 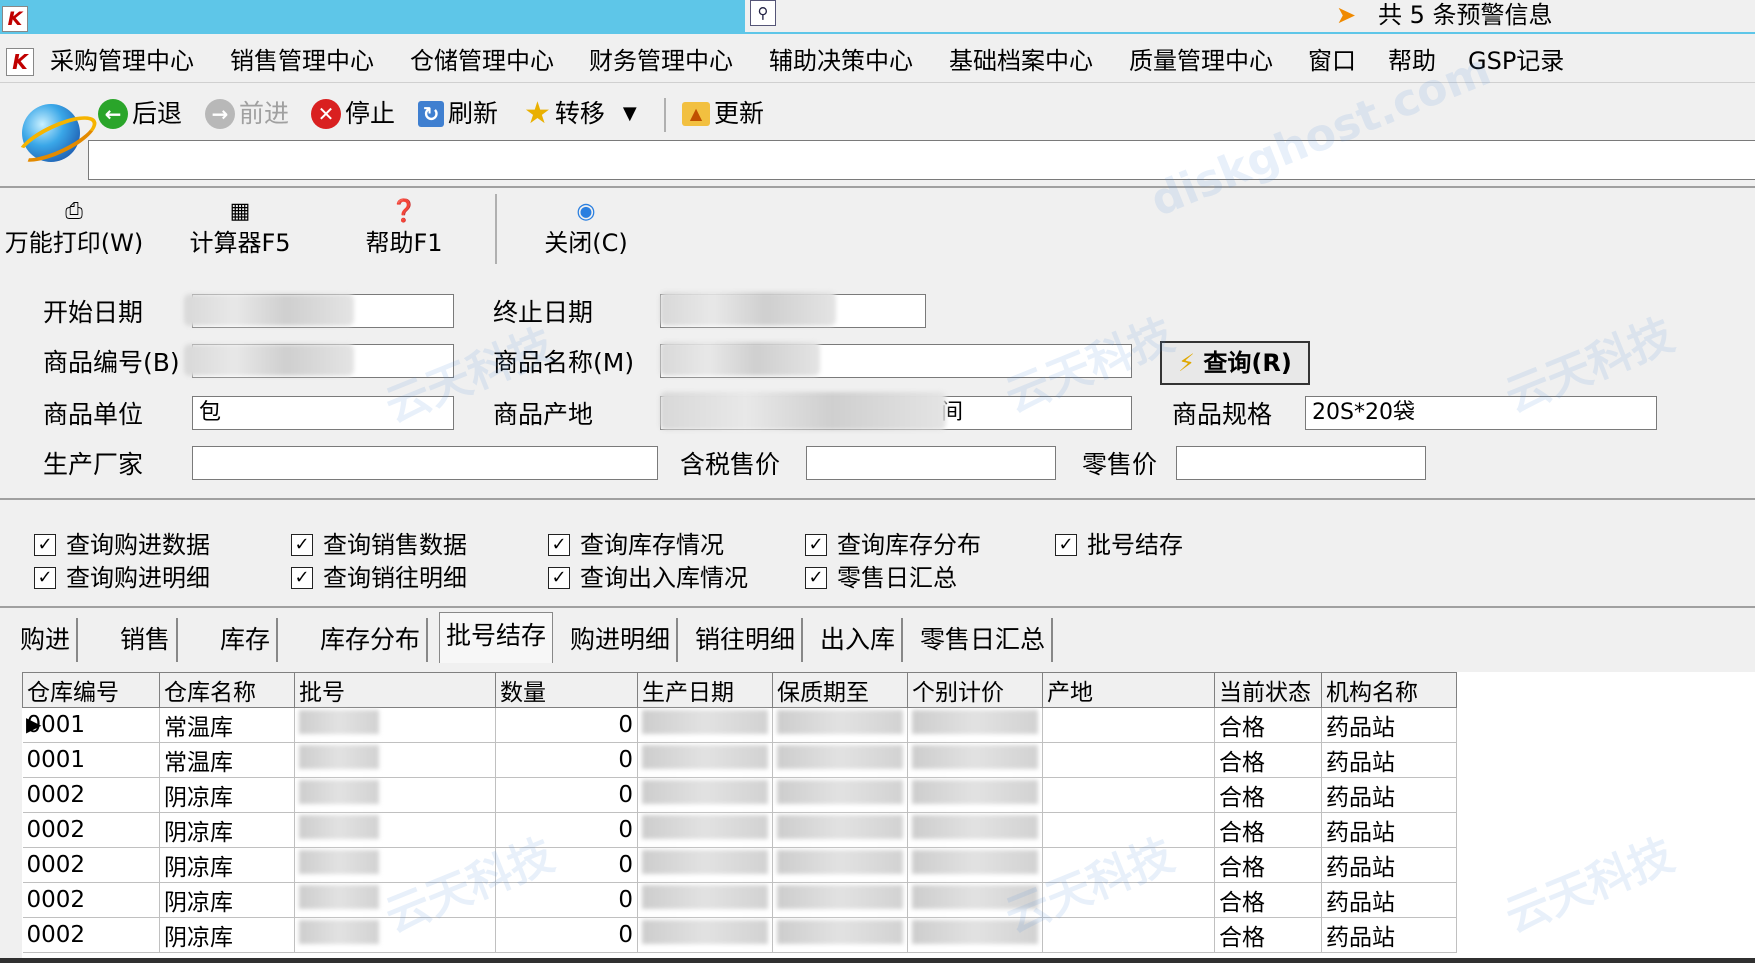 I want to click on warehouse-code-cell: 0001, so click(x=91, y=760).